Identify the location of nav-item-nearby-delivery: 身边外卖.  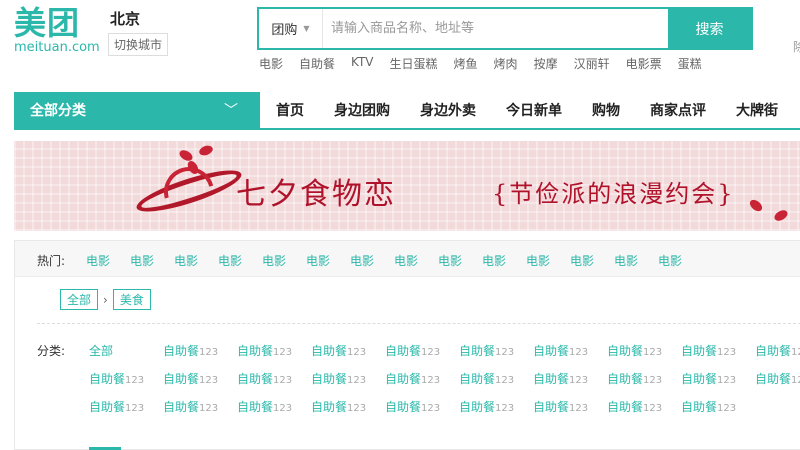
(448, 111).